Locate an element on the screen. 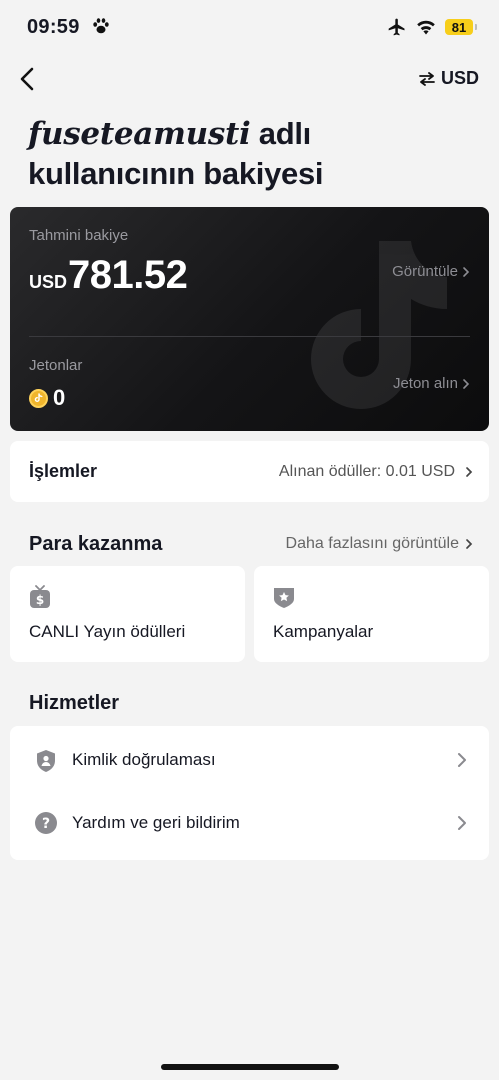  status-icons: 81 is located at coordinates (432, 27).